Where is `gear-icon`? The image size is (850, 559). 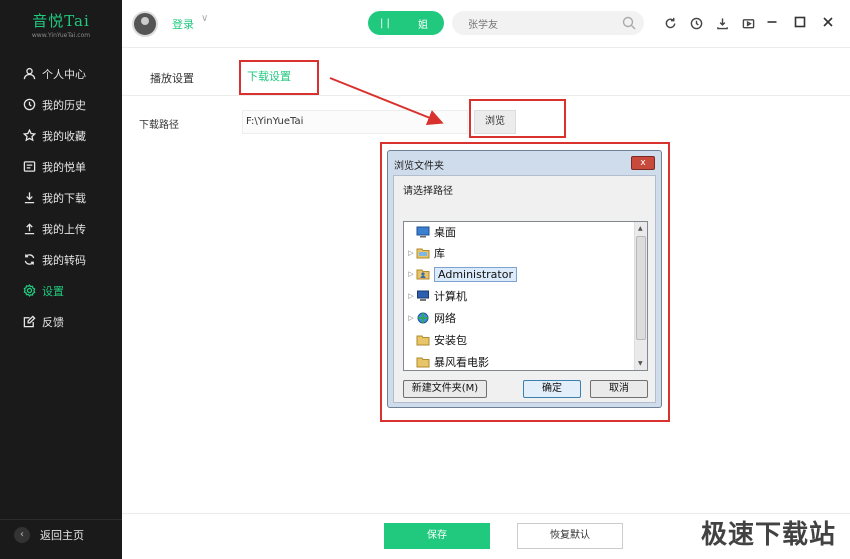
gear-icon is located at coordinates (29, 291).